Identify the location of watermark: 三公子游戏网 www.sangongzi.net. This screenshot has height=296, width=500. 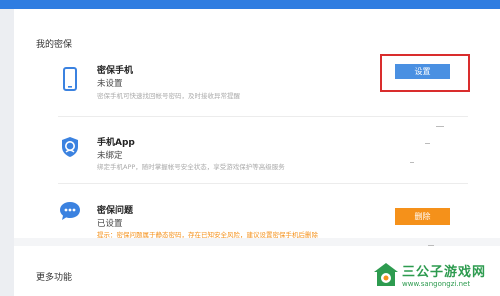
(433, 275).